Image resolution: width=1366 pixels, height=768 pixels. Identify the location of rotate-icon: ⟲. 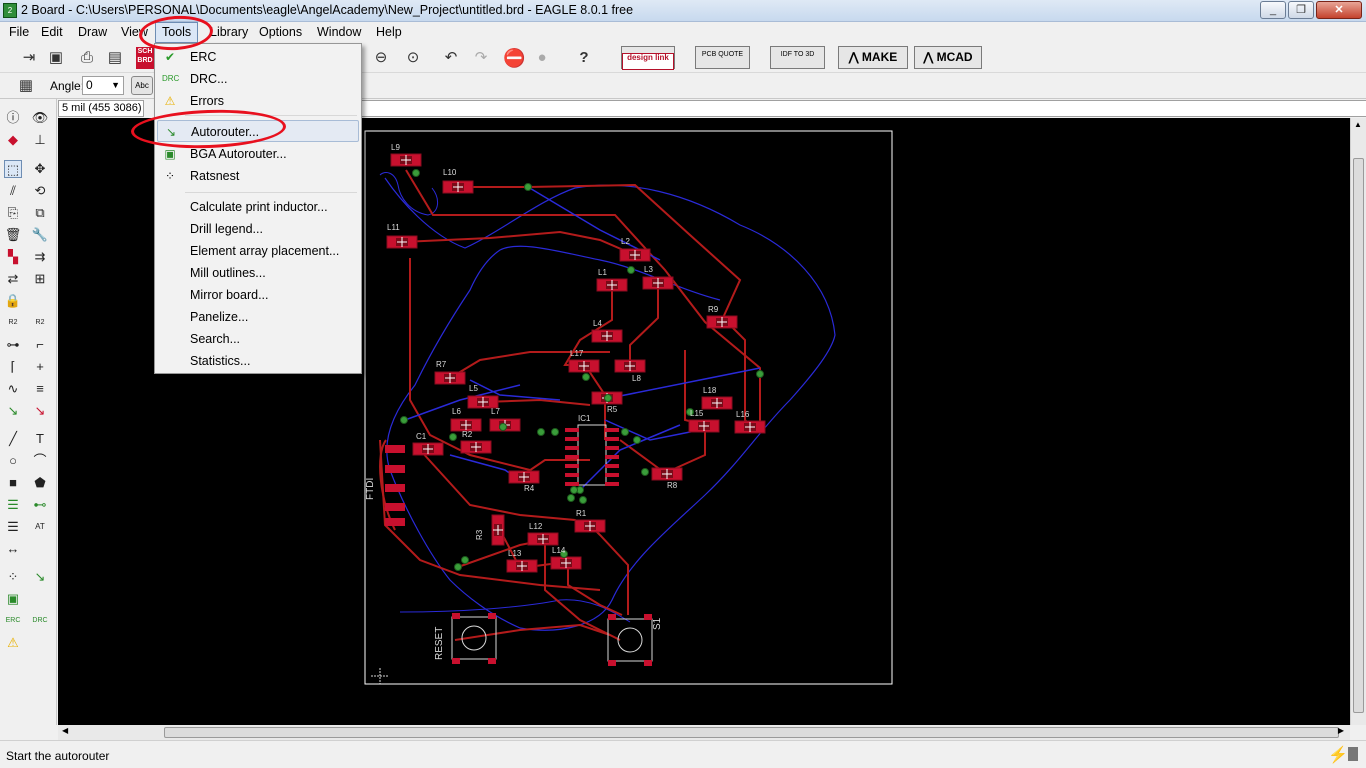
(40, 191).